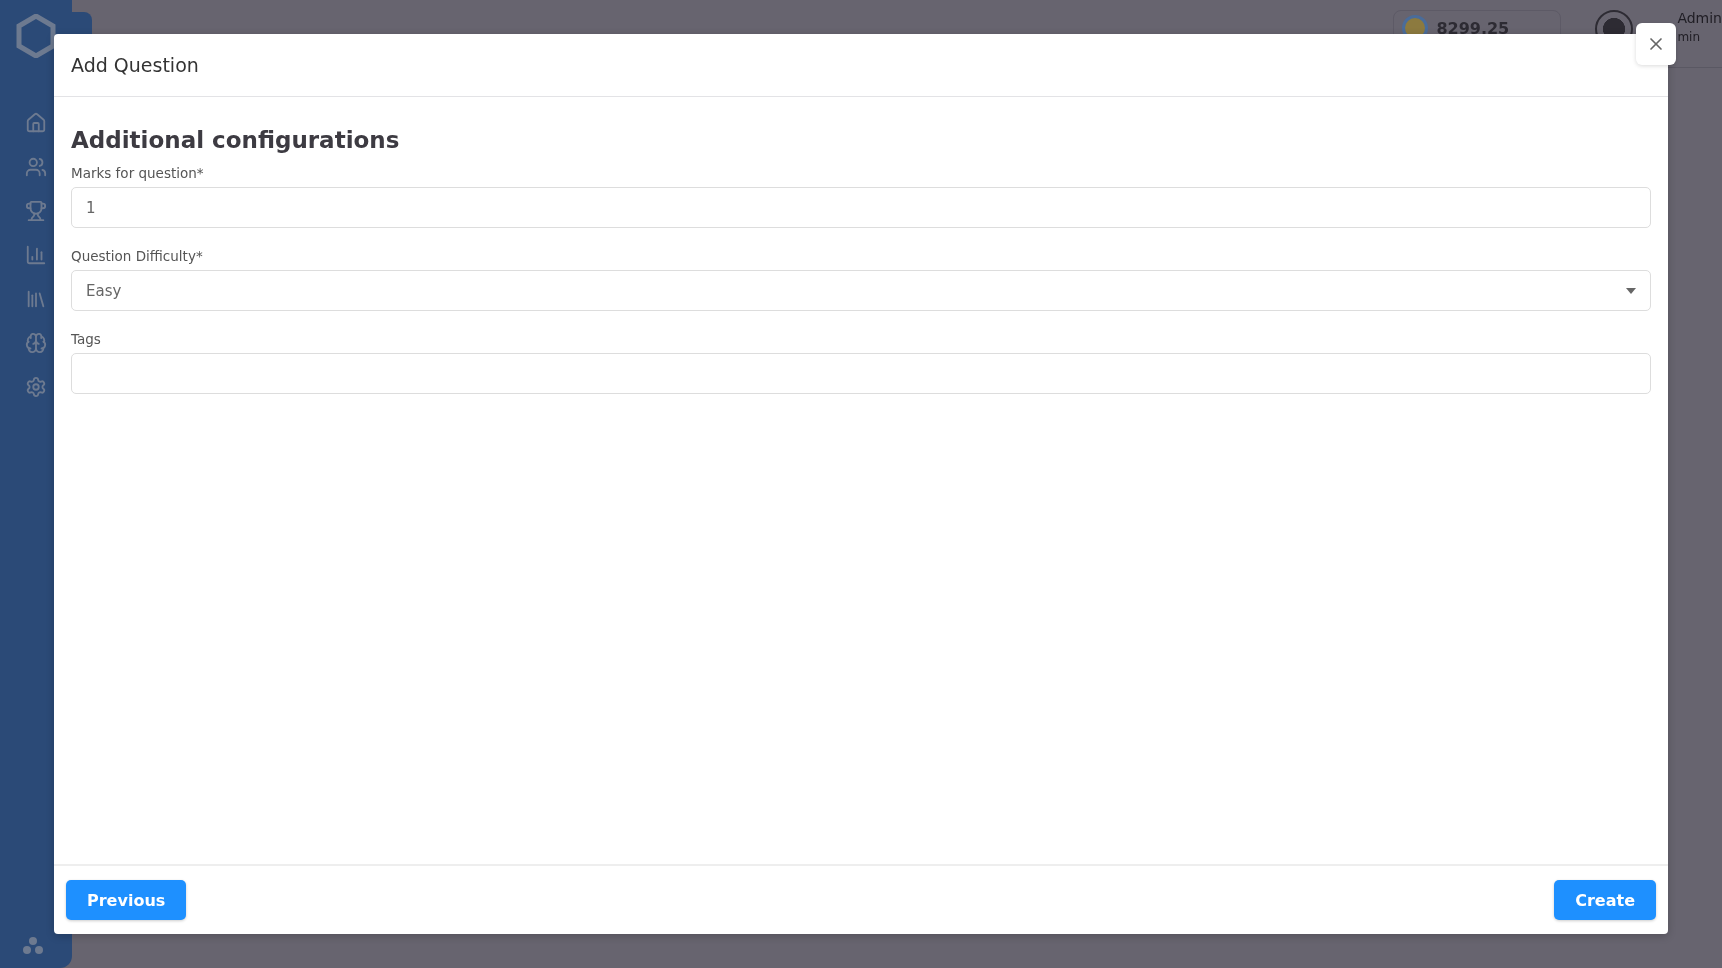 This screenshot has width=1722, height=968. I want to click on create-button: Create, so click(1605, 900).